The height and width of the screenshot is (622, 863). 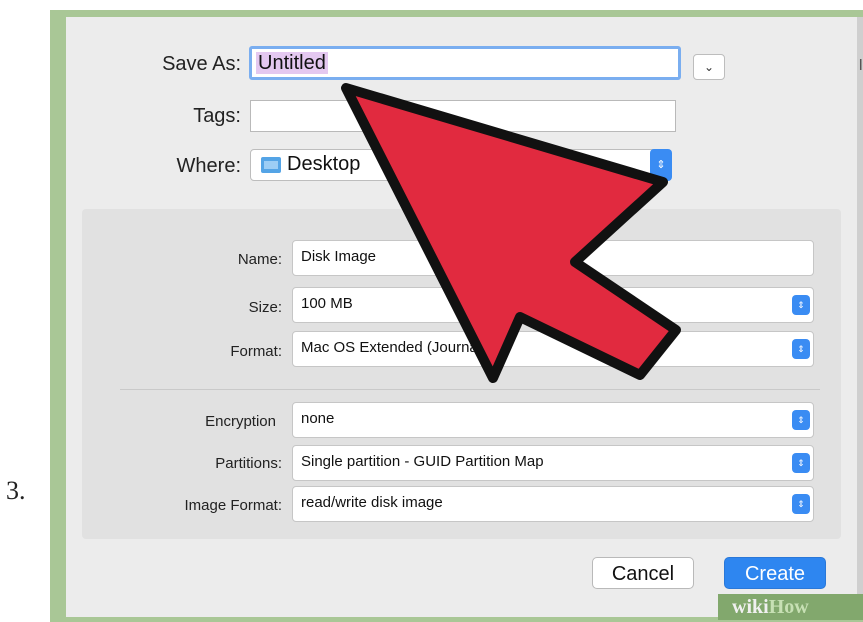 I want to click on watermark-how: How, so click(x=788, y=607).